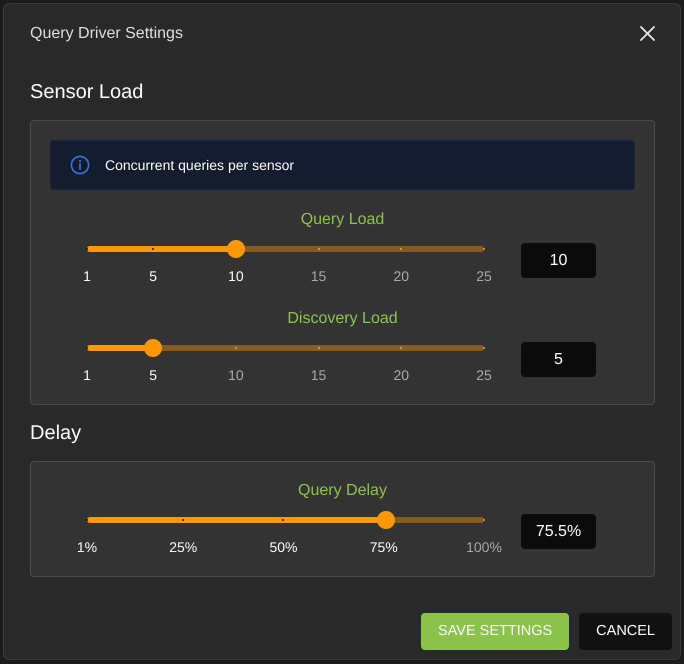 Image resolution: width=684 pixels, height=664 pixels. Describe the element at coordinates (283, 547) in the screenshot. I see `tick-label: 50%` at that location.